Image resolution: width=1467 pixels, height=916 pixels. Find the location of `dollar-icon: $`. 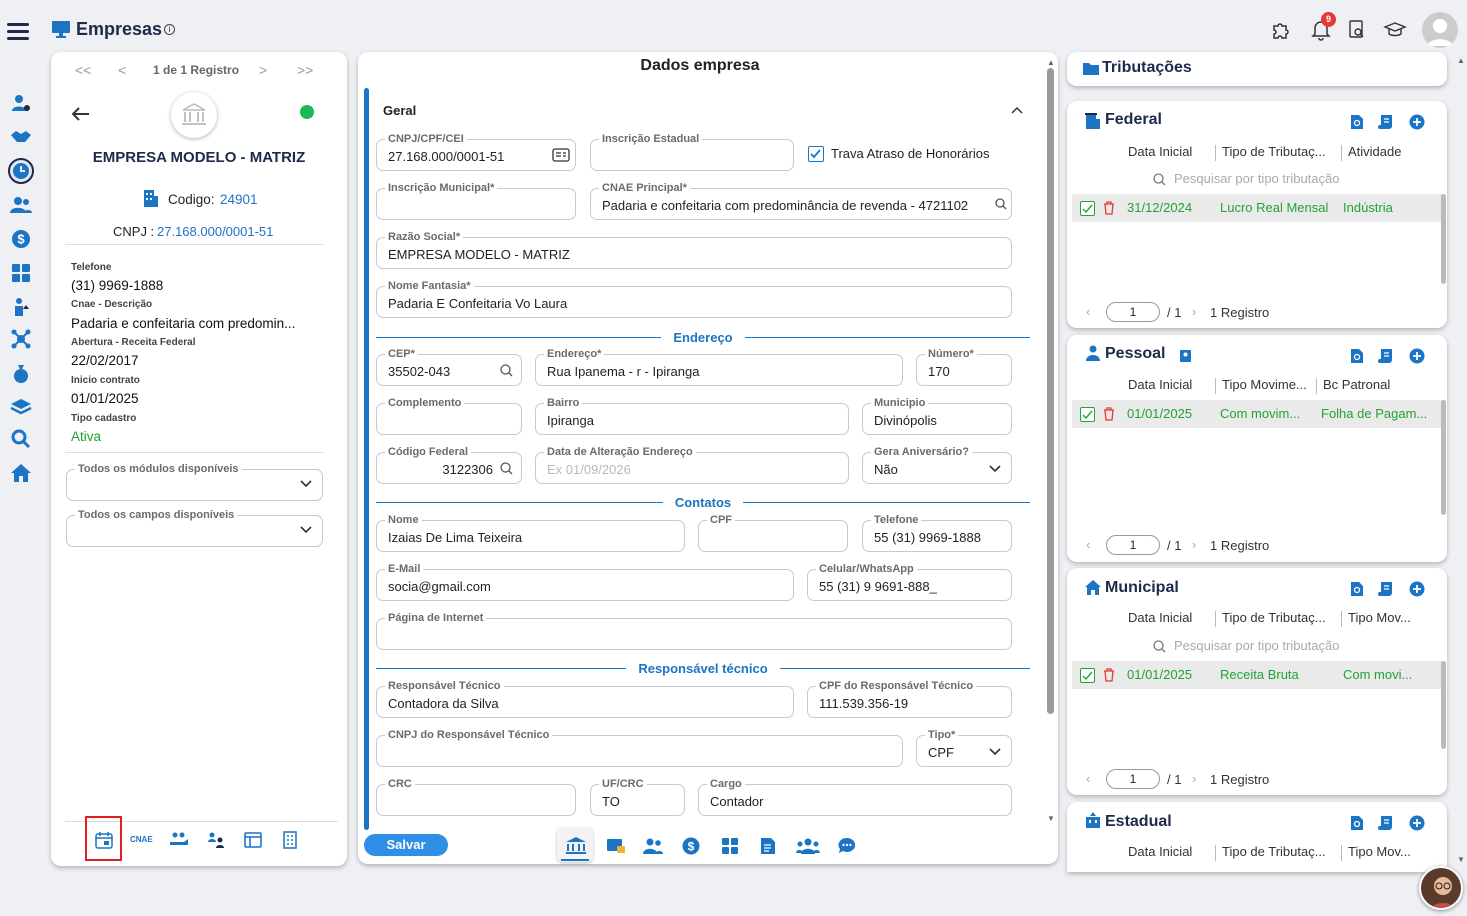

dollar-icon: $ is located at coordinates (21, 239).